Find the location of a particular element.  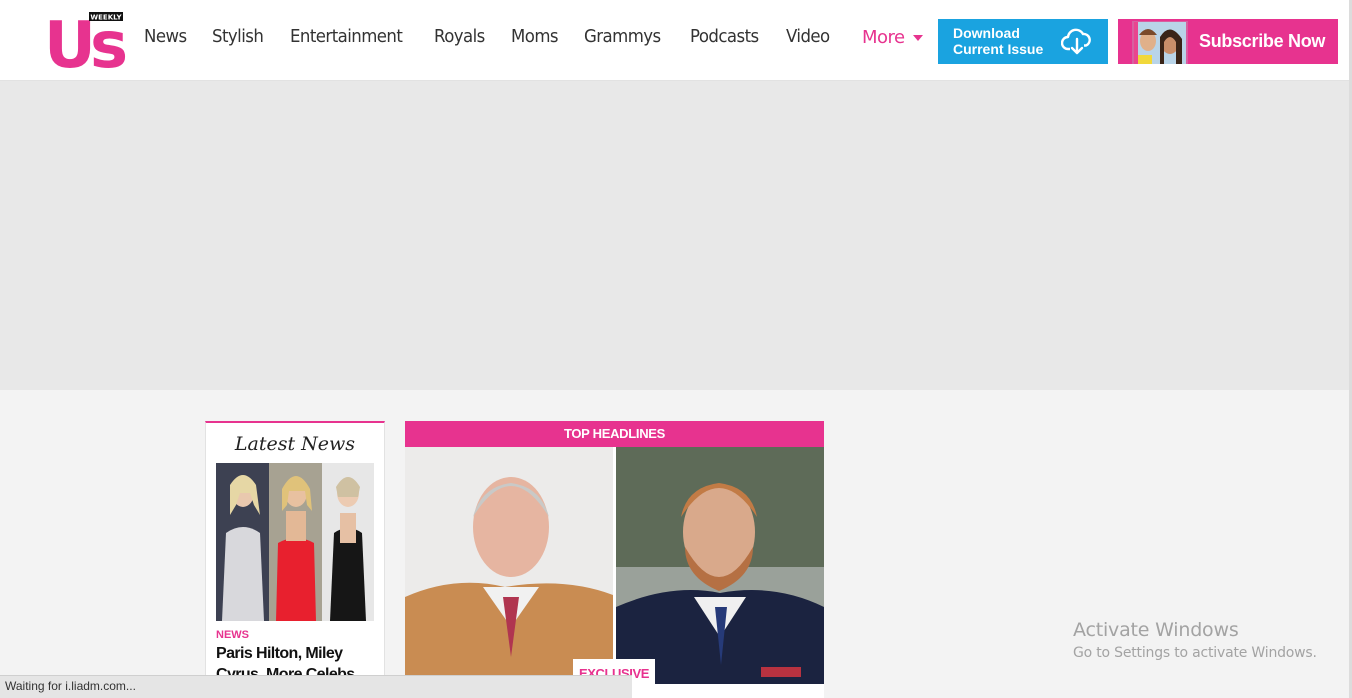

nav-grammys: Grammys is located at coordinates (622, 36).